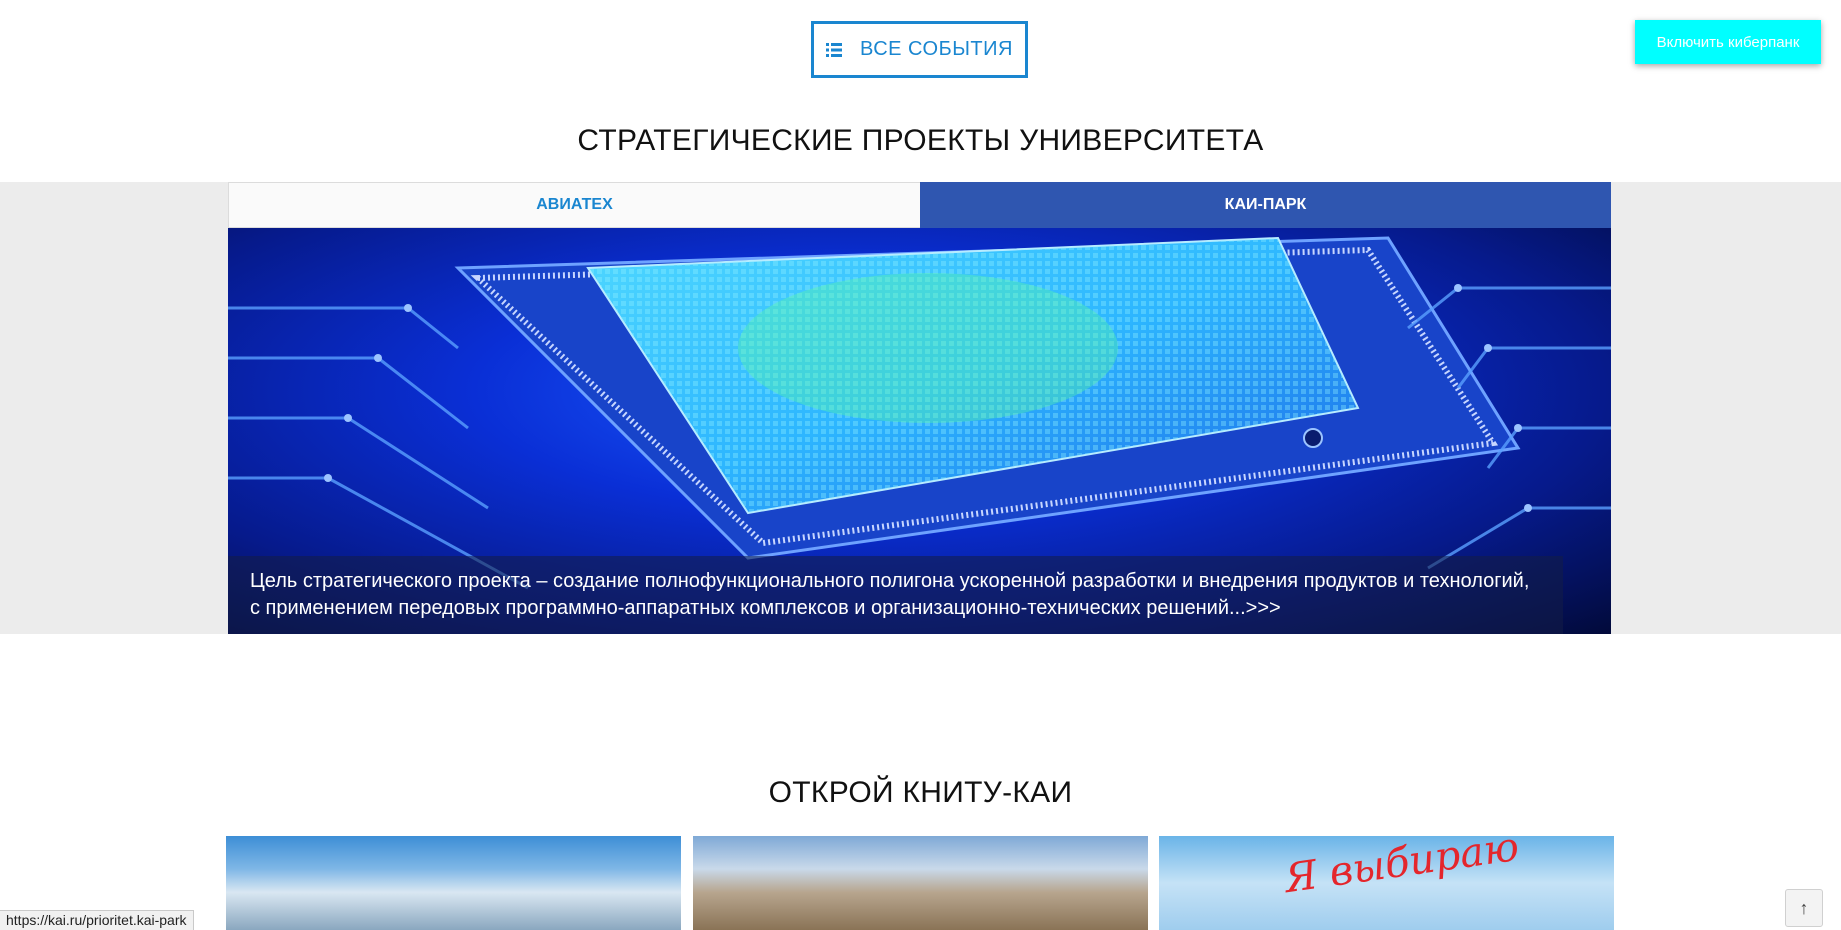 The image size is (1841, 930). Describe the element at coordinates (1728, 42) in the screenshot. I see `cyberpunk-toggle-button: Включить киберпанк` at that location.